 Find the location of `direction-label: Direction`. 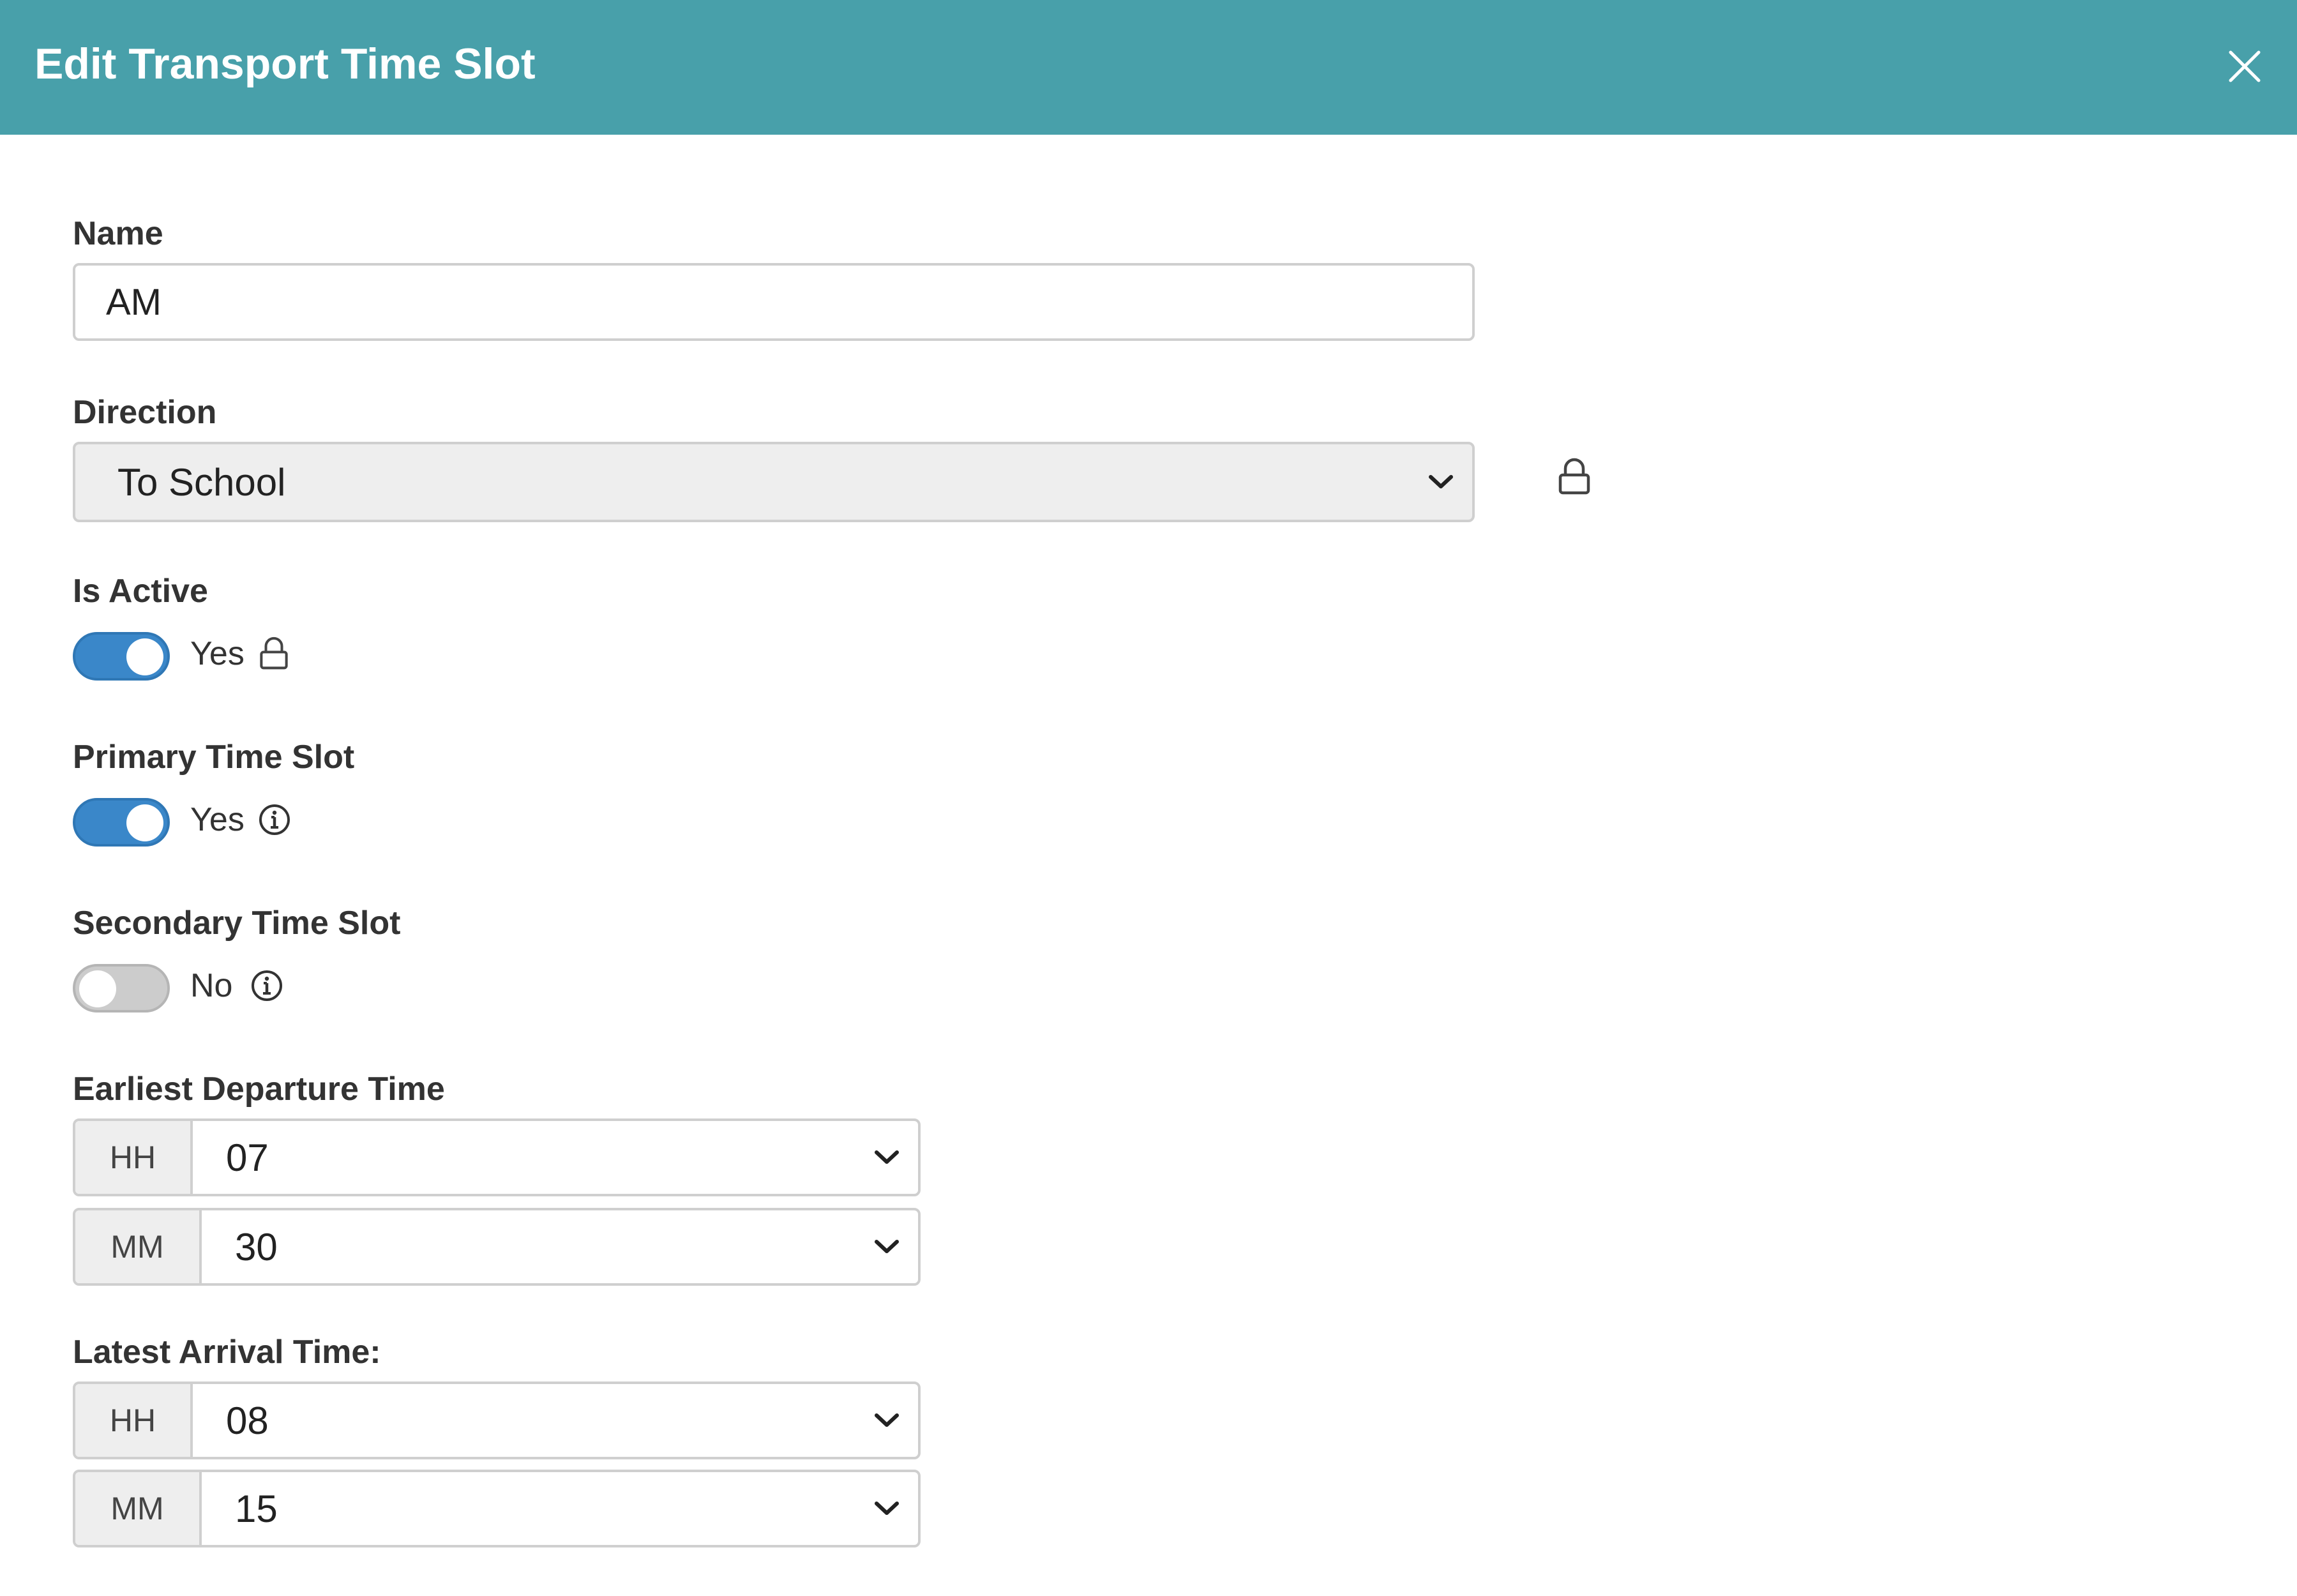

direction-label: Direction is located at coordinates (145, 412).